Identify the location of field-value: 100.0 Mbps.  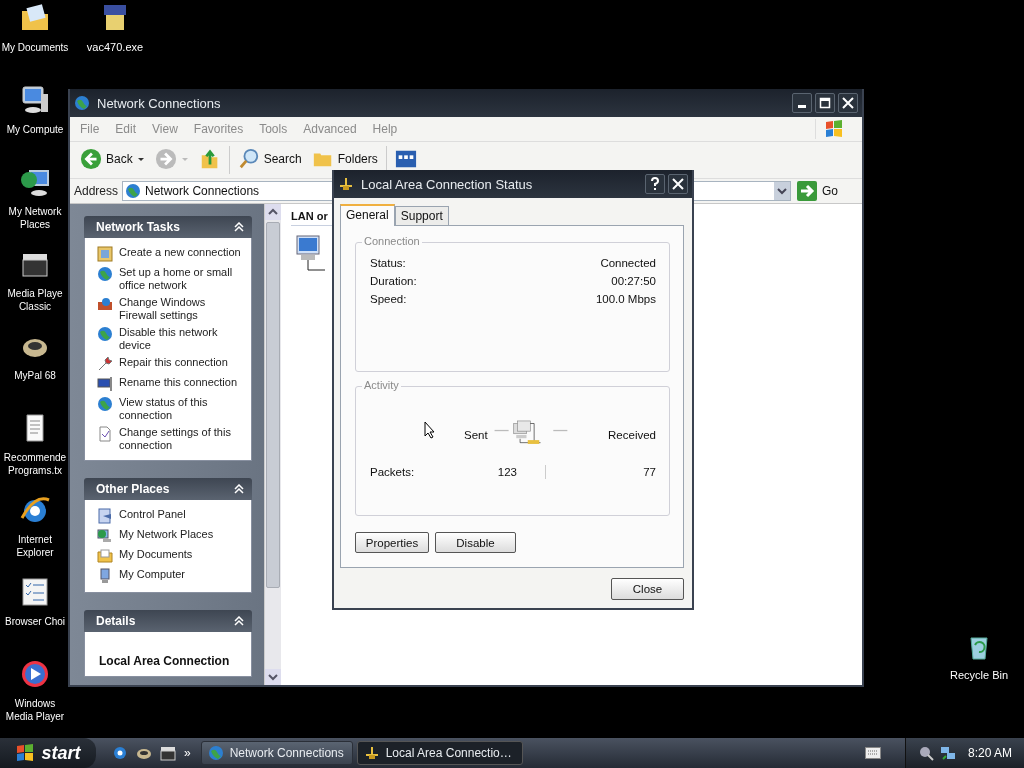
(625, 299).